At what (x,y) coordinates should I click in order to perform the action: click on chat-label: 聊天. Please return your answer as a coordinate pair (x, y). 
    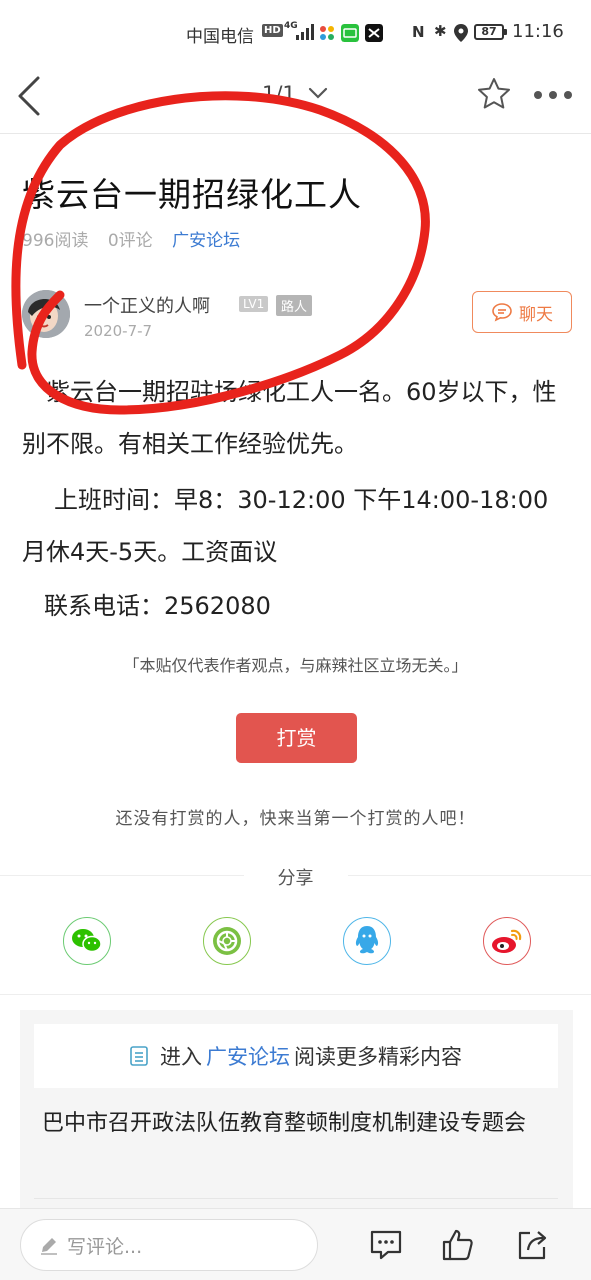
    Looking at the image, I should click on (536, 314).